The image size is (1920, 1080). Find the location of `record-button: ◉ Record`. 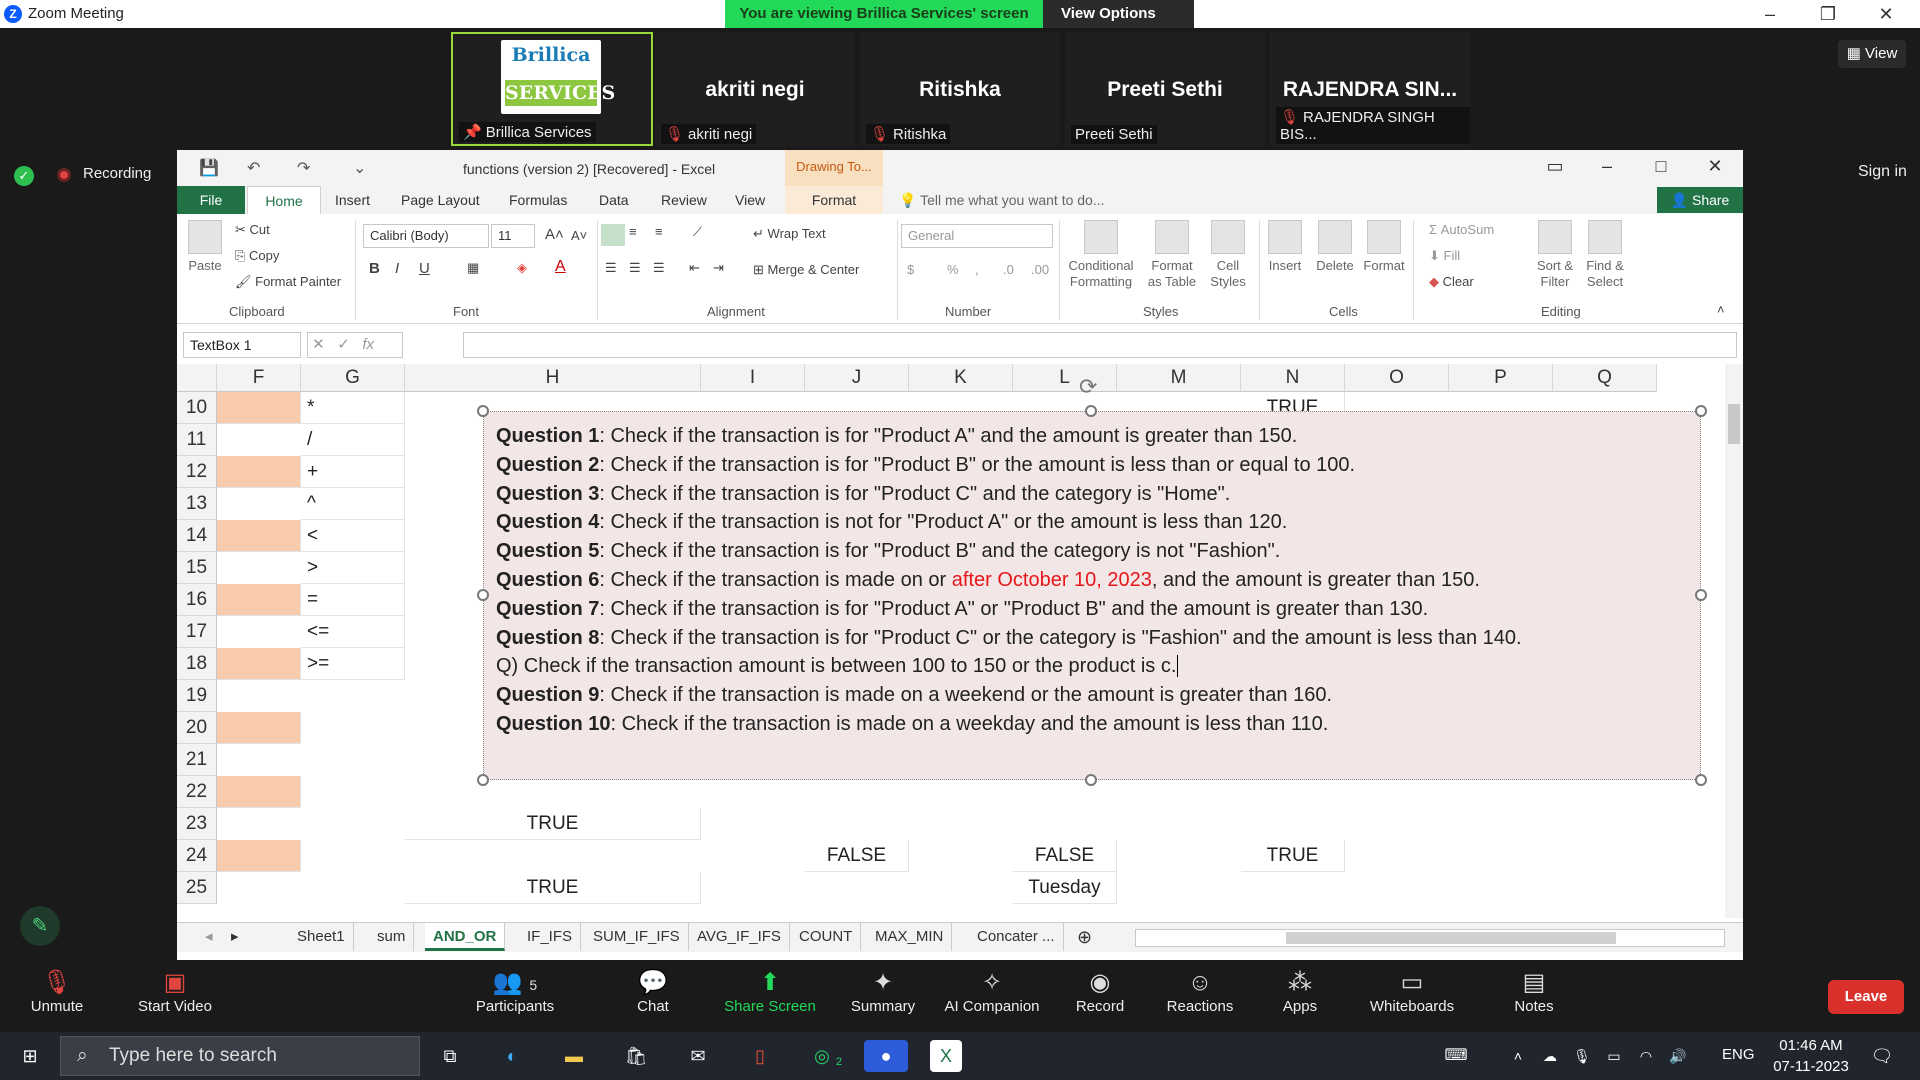

record-button: ◉ Record is located at coordinates (1100, 991).